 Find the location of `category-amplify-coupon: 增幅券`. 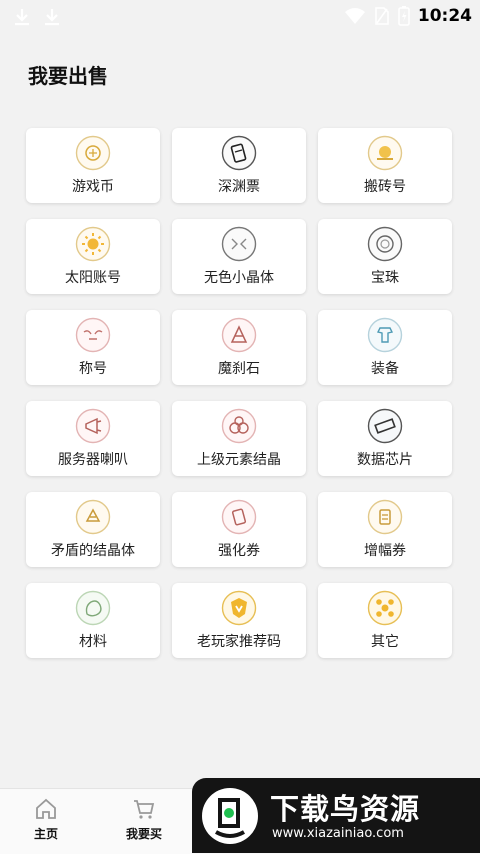

category-amplify-coupon: 增幅券 is located at coordinates (385, 529).